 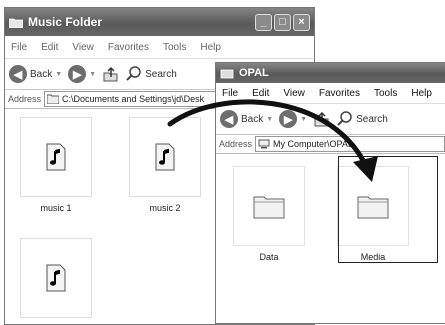 I want to click on window-title: Music Folder, so click(x=65, y=22).